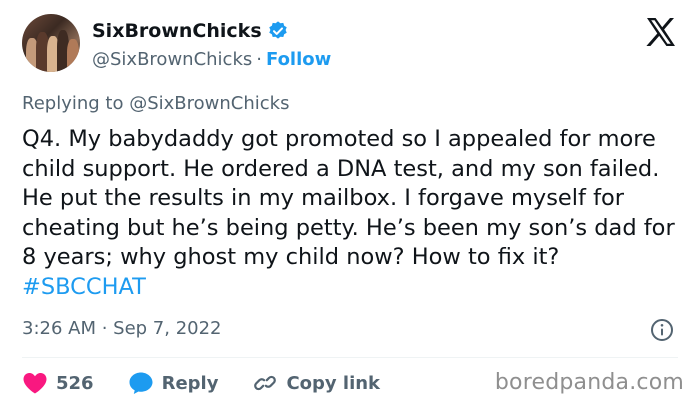 The image size is (700, 410). Describe the element at coordinates (589, 382) in the screenshot. I see `watermark: boredpanda.com` at that location.